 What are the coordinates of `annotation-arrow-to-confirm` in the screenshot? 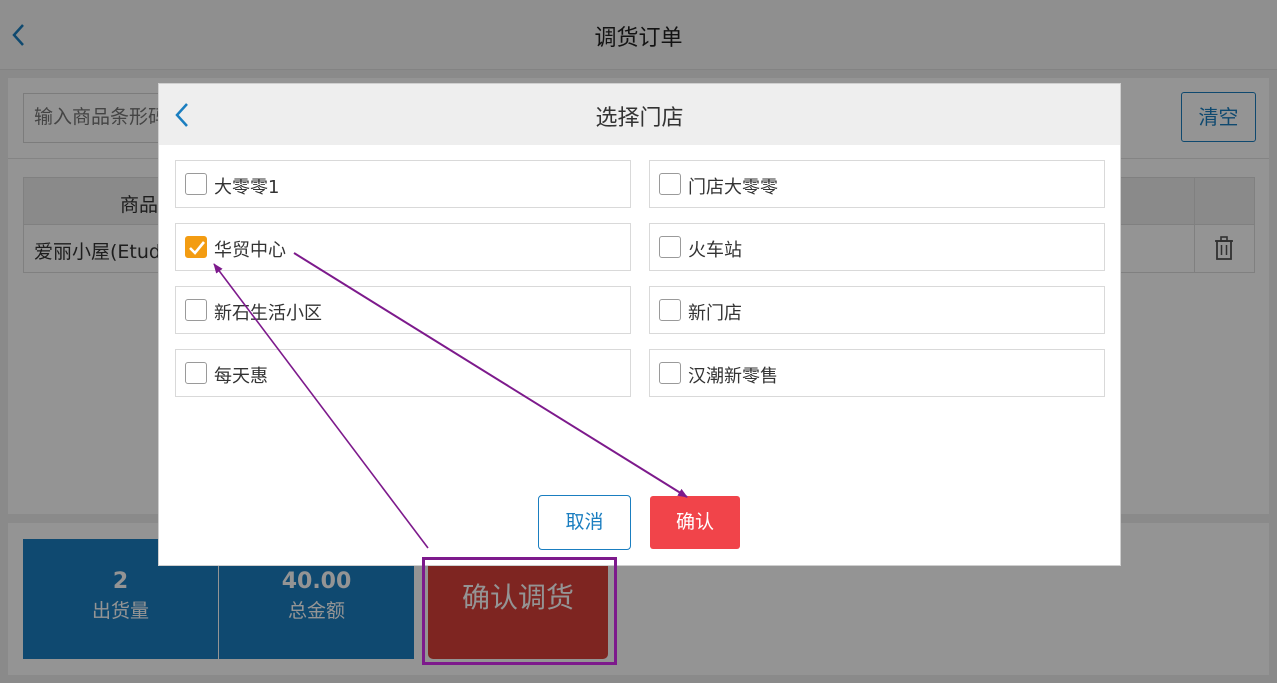 It's located at (490, 375).